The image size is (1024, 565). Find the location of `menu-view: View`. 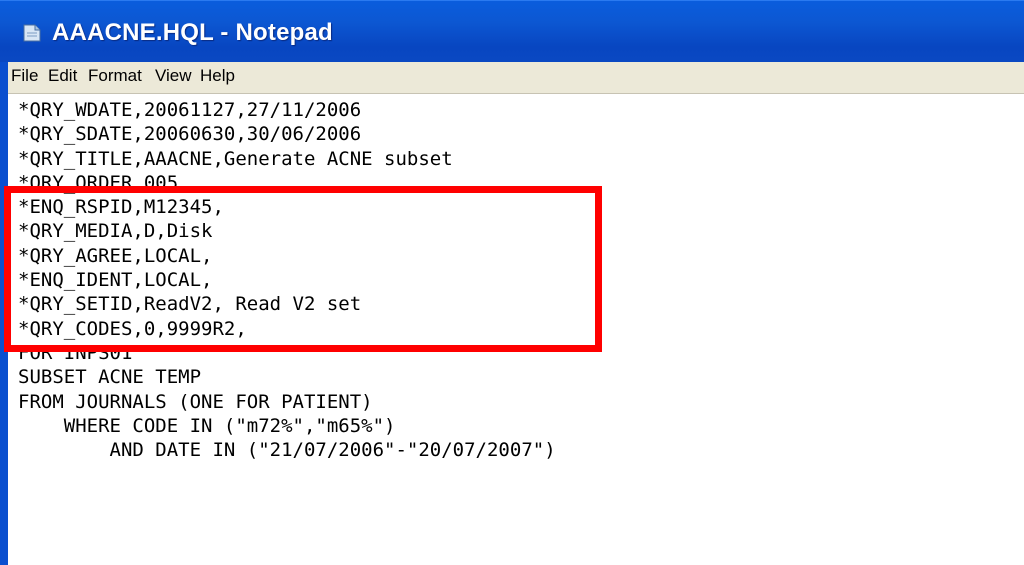

menu-view: View is located at coordinates (173, 76).